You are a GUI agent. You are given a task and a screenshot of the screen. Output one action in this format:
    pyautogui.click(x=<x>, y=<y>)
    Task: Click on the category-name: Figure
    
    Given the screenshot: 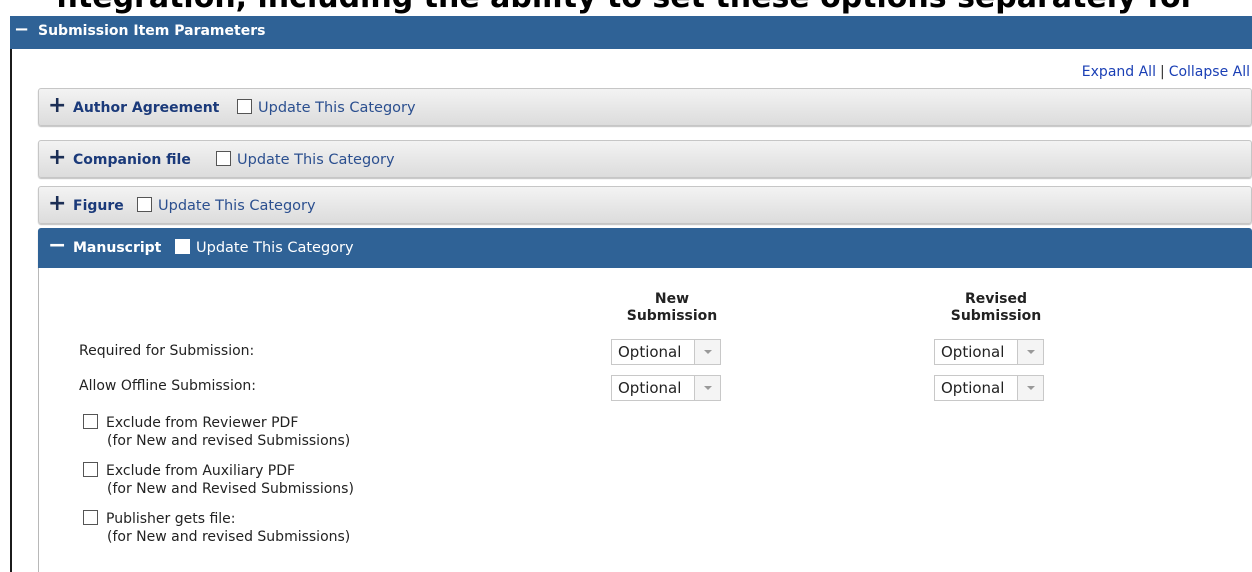 What is the action you would take?
    pyautogui.click(x=98, y=206)
    